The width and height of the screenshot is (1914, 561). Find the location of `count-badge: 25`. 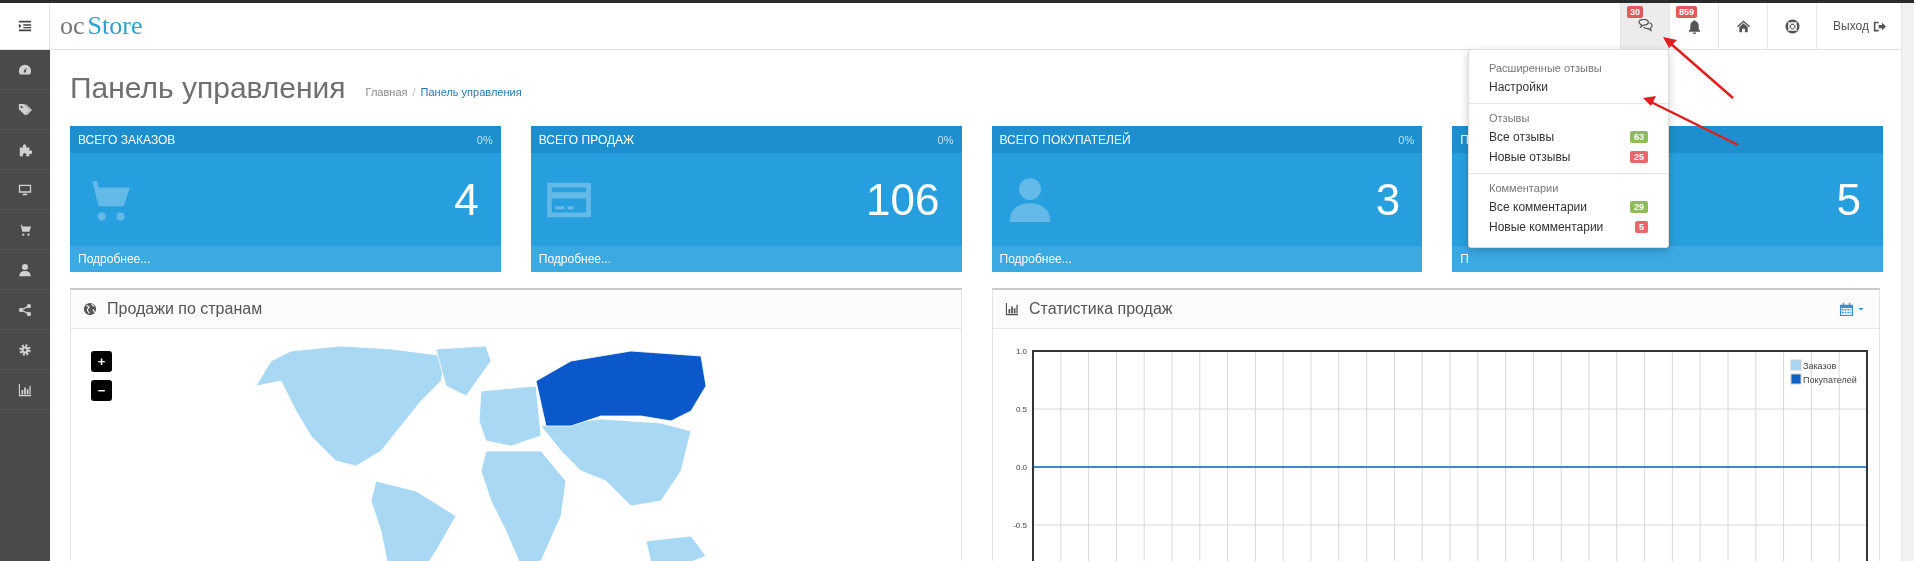

count-badge: 25 is located at coordinates (1639, 157).